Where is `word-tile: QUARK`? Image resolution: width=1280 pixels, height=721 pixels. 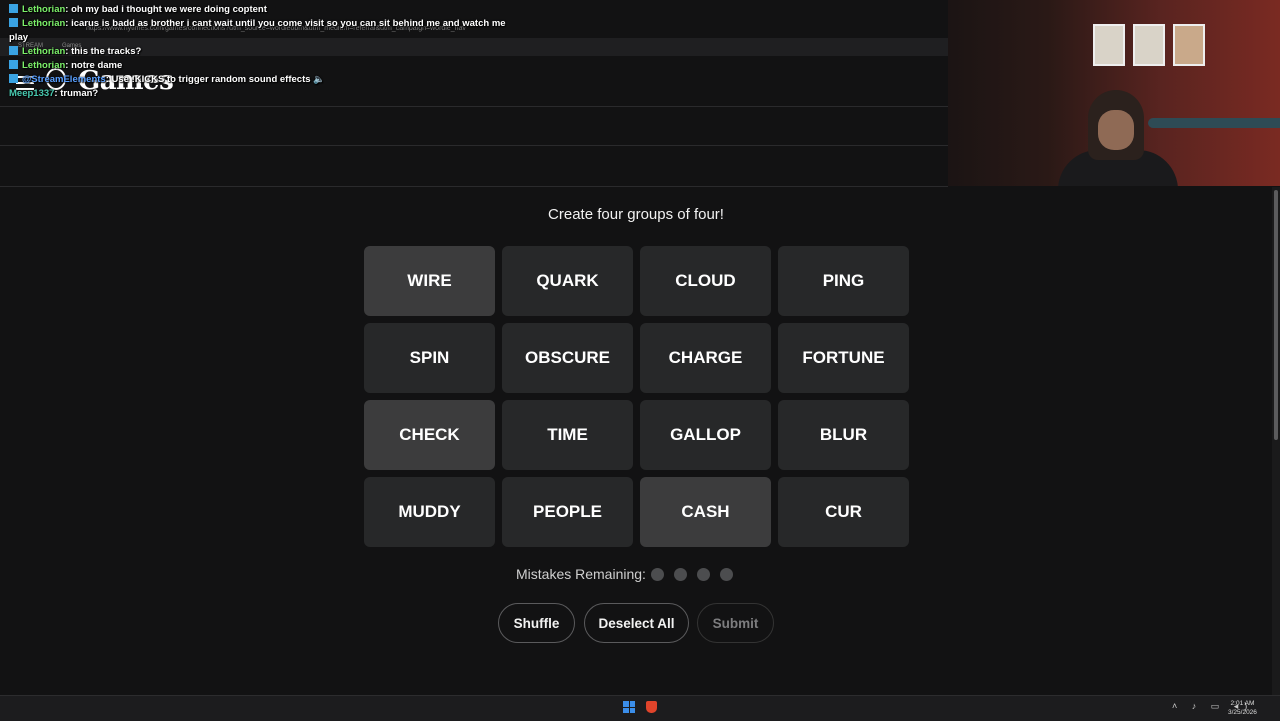 word-tile: QUARK is located at coordinates (567, 281).